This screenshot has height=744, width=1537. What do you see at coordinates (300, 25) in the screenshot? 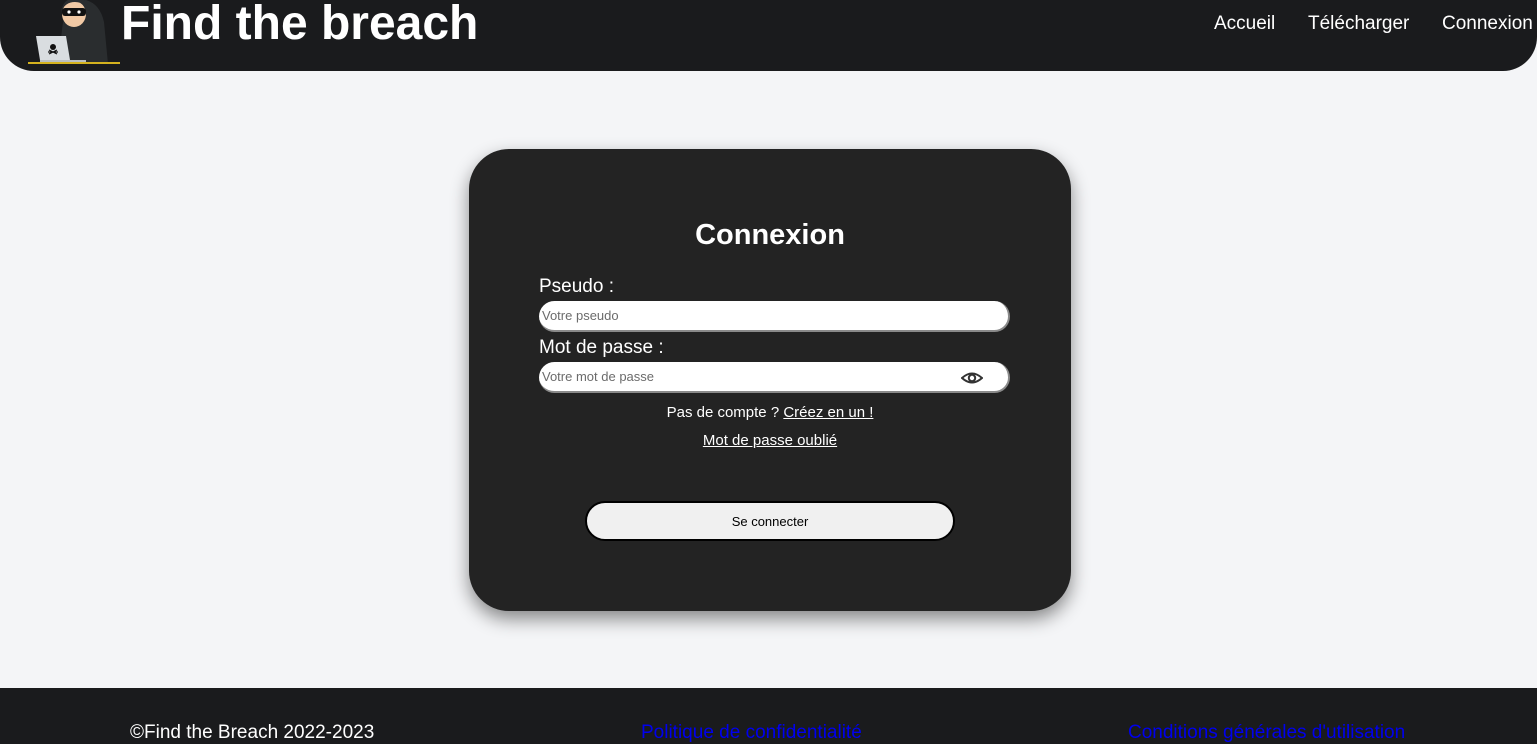
I see `site-title: Find the breach` at bounding box center [300, 25].